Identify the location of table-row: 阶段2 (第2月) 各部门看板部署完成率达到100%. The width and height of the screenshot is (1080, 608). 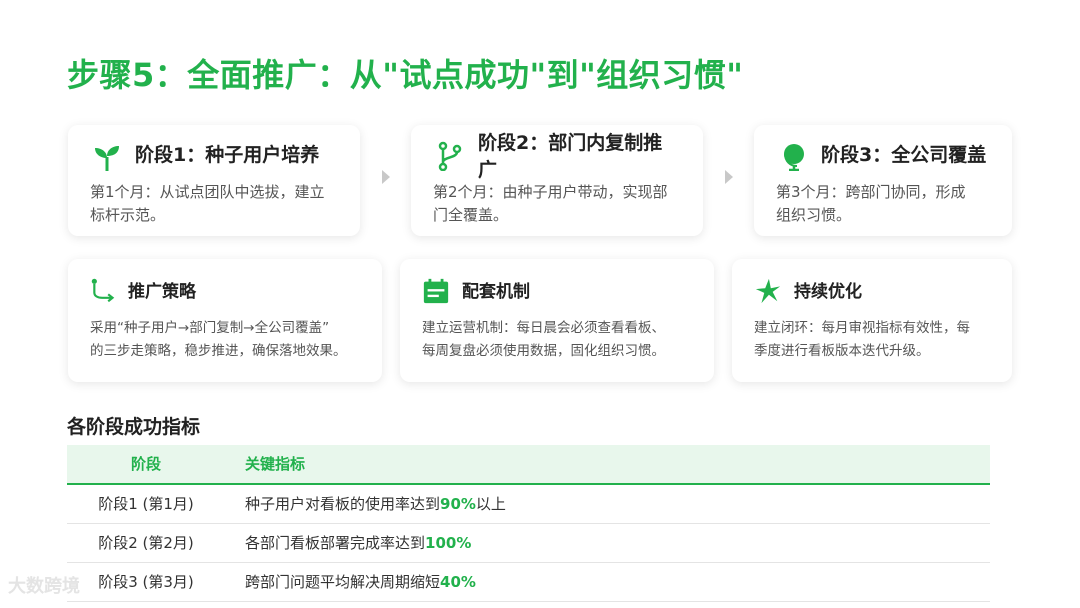
(528, 543).